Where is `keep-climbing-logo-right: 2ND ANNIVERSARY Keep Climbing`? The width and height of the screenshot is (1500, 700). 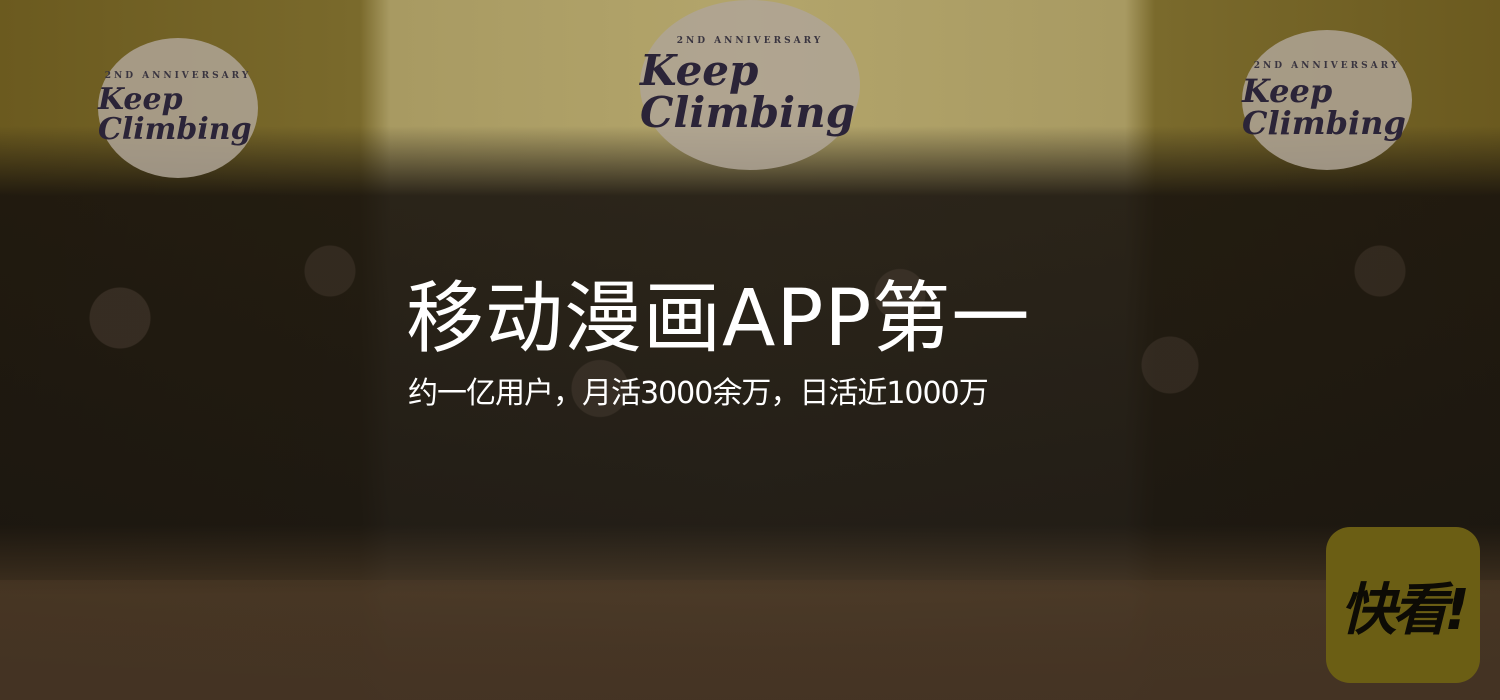
keep-climbing-logo-right: 2ND ANNIVERSARY Keep Climbing is located at coordinates (1327, 100).